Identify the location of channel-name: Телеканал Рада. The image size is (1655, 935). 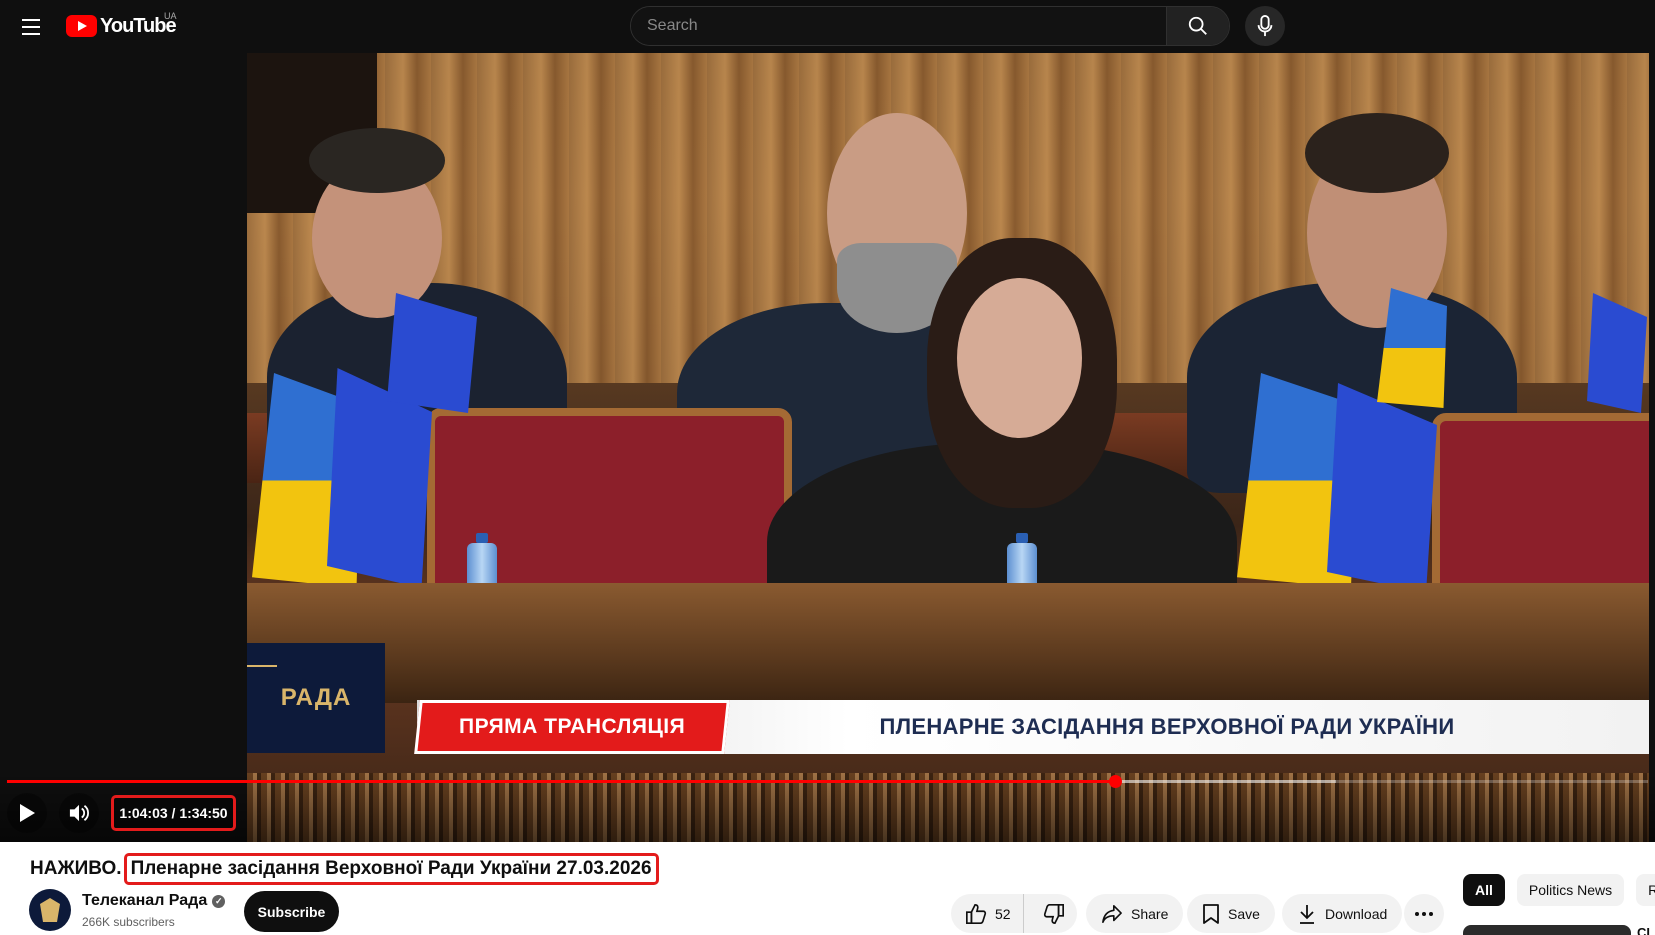
(145, 900).